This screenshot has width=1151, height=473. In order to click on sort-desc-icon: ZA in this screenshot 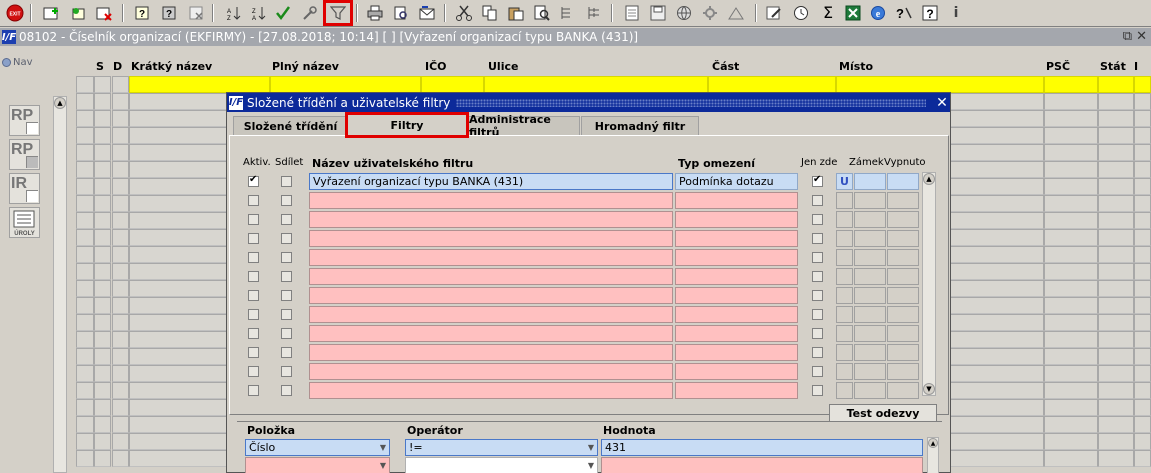, I will do `click(258, 13)`.